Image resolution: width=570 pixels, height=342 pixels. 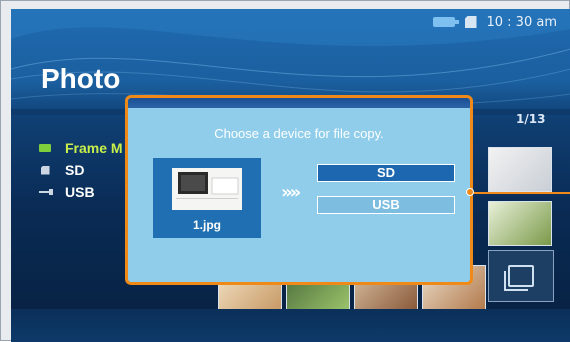 What do you see at coordinates (386, 173) in the screenshot?
I see `device-option-sd: SD` at bounding box center [386, 173].